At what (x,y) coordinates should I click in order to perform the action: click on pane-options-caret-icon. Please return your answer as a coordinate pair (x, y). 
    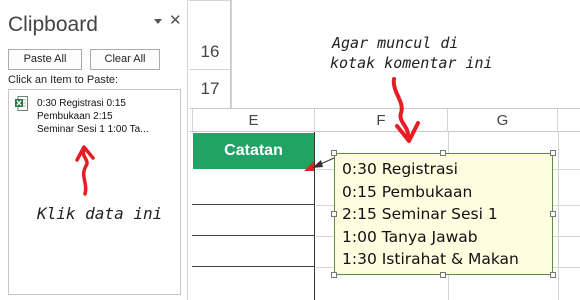
    Looking at the image, I should click on (158, 21).